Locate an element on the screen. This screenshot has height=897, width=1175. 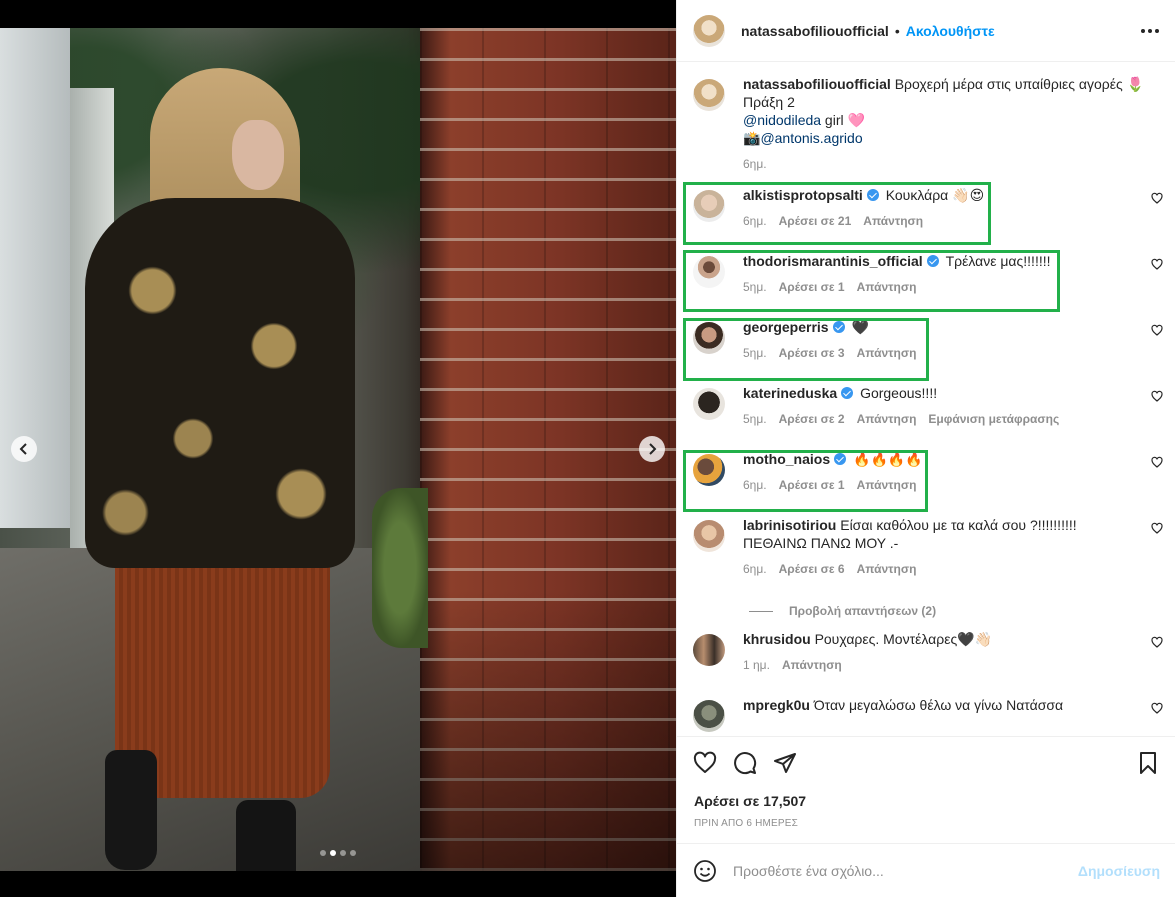
model-boot-right is located at coordinates (266, 835).